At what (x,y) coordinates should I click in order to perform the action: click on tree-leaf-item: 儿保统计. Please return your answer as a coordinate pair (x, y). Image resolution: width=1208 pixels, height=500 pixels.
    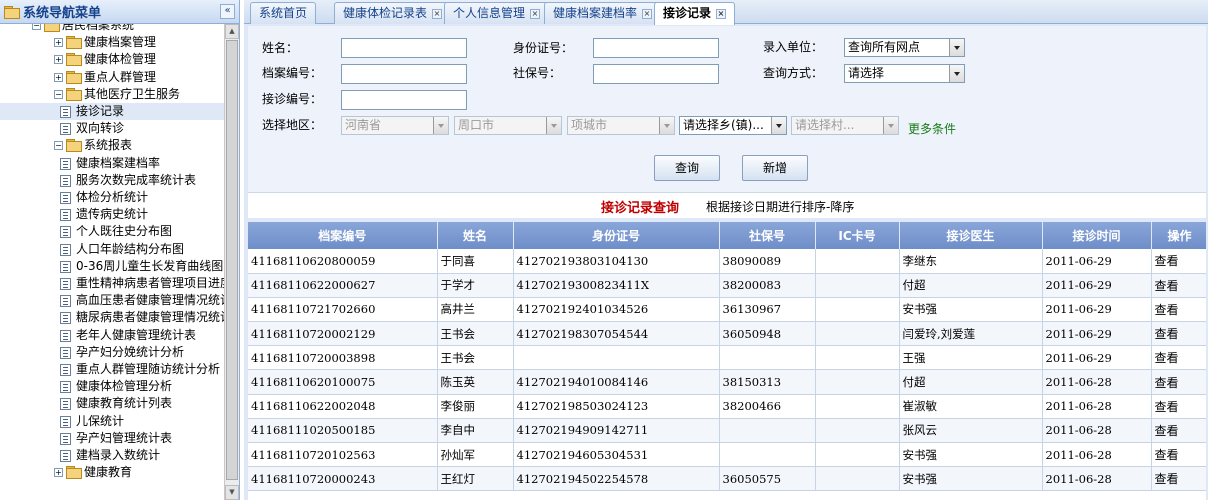
    Looking at the image, I should click on (113, 421).